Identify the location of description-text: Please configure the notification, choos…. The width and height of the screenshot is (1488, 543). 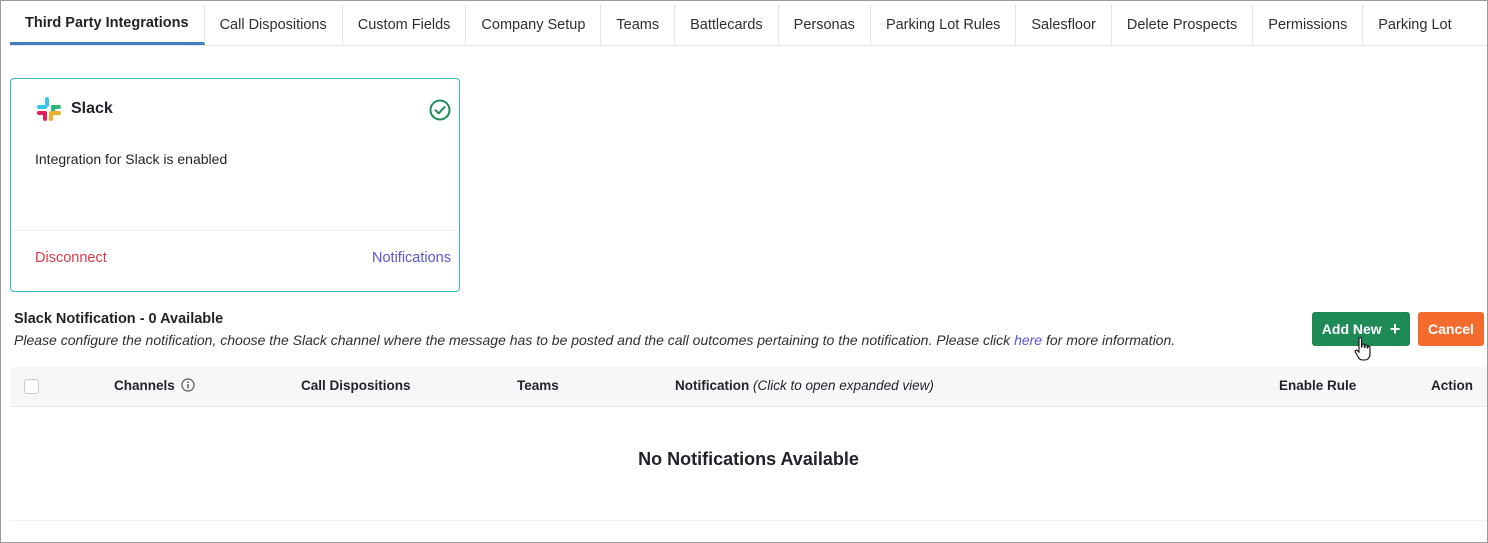
(514, 340).